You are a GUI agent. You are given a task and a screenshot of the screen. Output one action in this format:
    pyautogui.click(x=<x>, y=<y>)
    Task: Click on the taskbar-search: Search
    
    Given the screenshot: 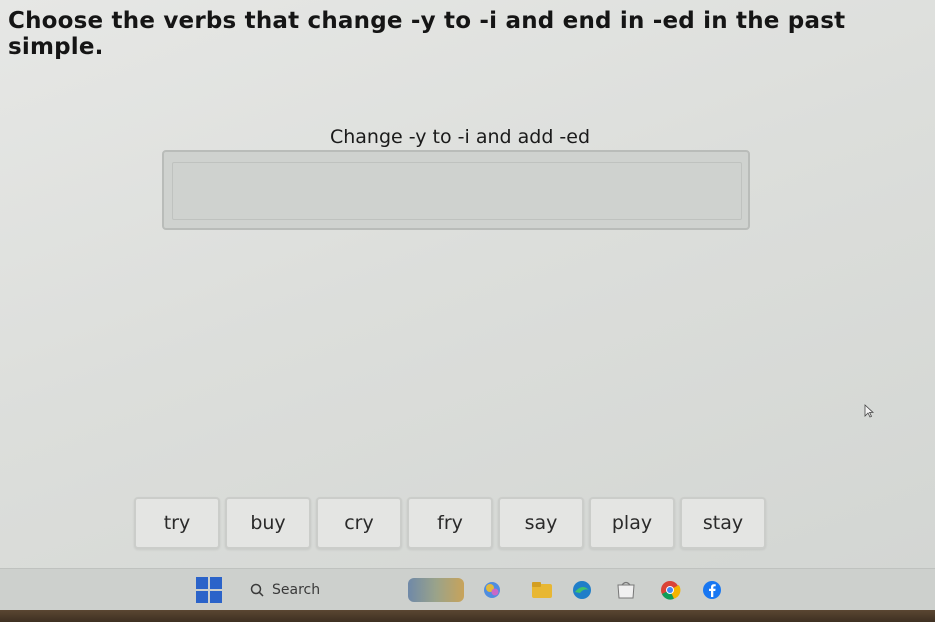 What is the action you would take?
    pyautogui.click(x=305, y=590)
    